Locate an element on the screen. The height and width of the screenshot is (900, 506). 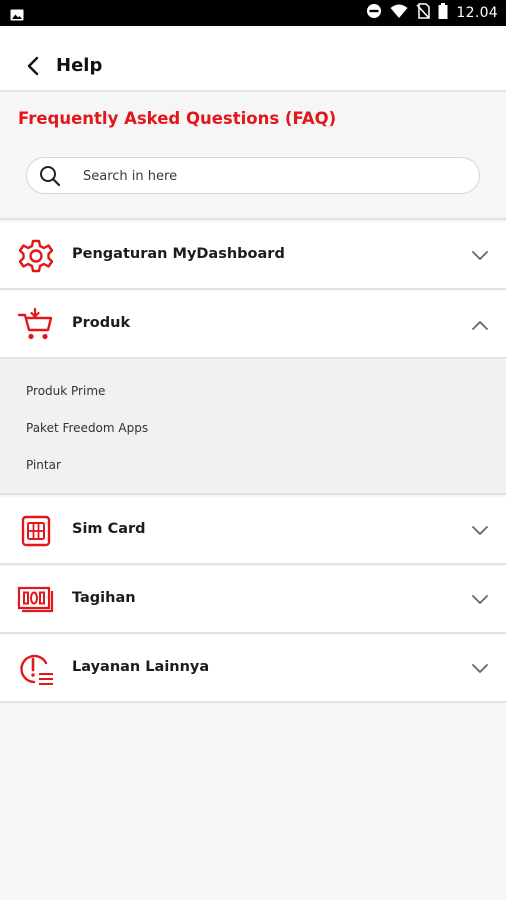
subitem-produk-prime: Produk Prime is located at coordinates (65, 391).